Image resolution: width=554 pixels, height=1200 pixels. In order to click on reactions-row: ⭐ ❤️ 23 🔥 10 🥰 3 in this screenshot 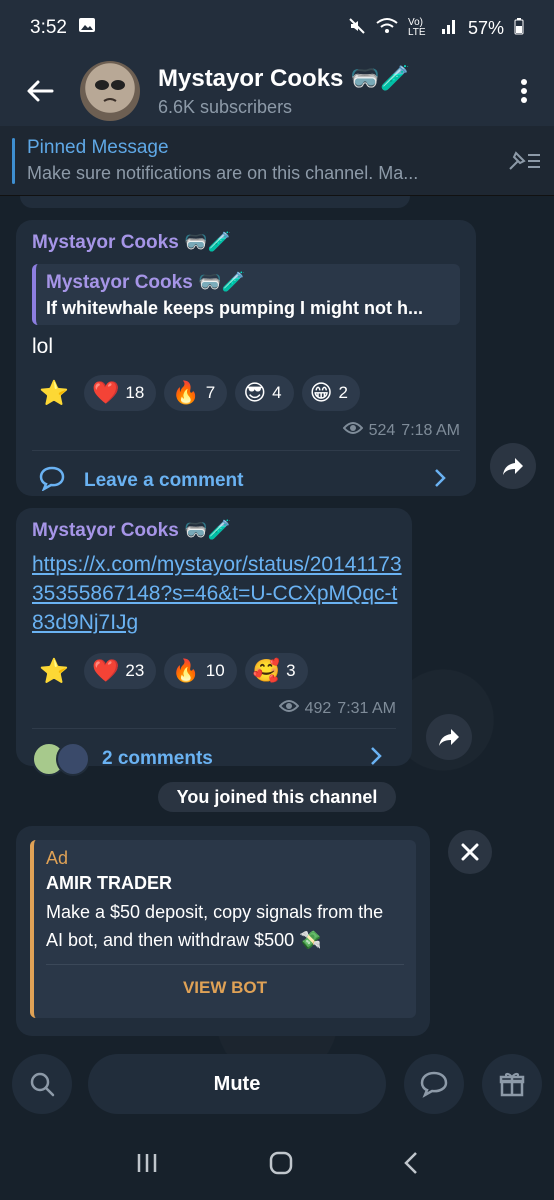, I will do `click(214, 671)`.